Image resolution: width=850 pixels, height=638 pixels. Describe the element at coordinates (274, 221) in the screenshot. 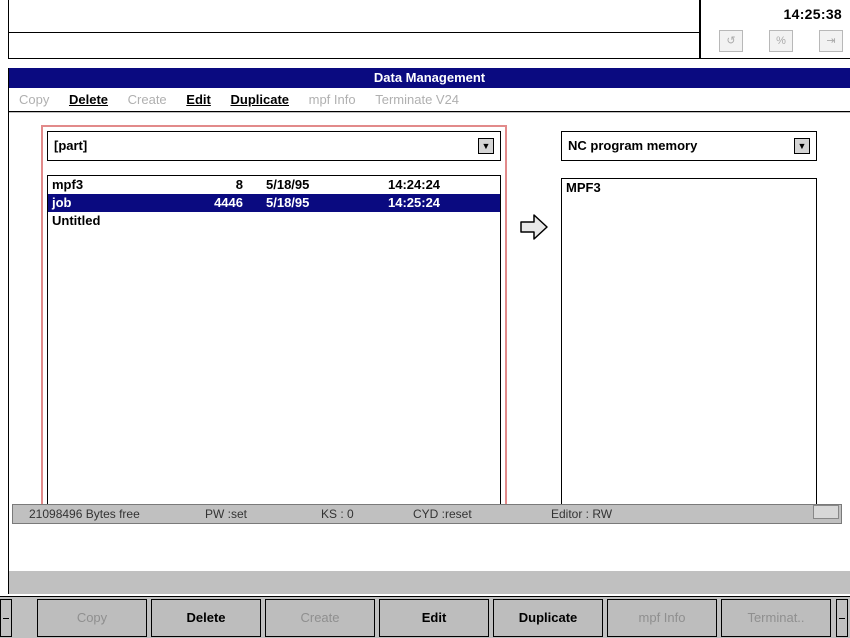

I see `file-row-untitled: Untitled` at that location.